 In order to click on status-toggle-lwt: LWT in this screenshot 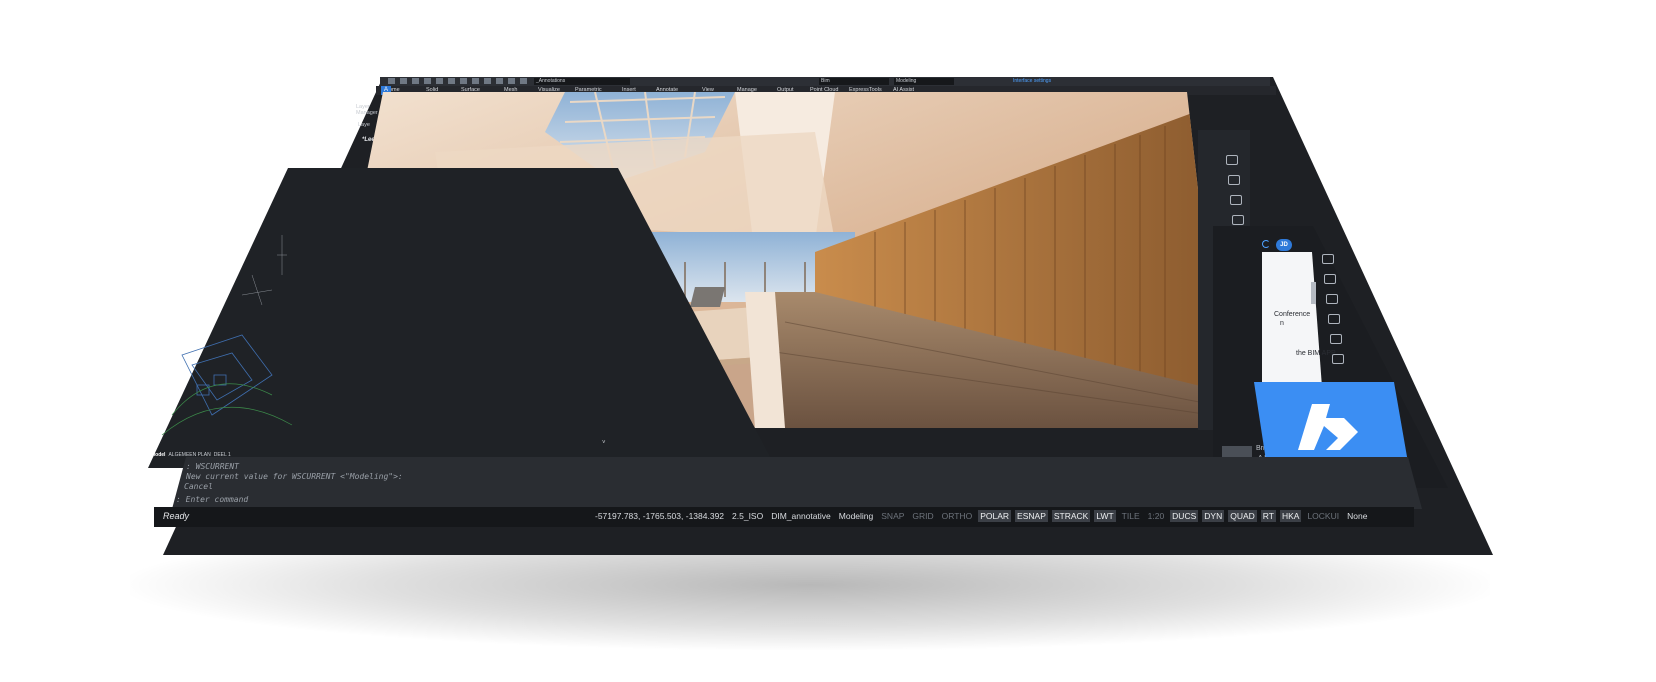, I will do `click(1105, 516)`.